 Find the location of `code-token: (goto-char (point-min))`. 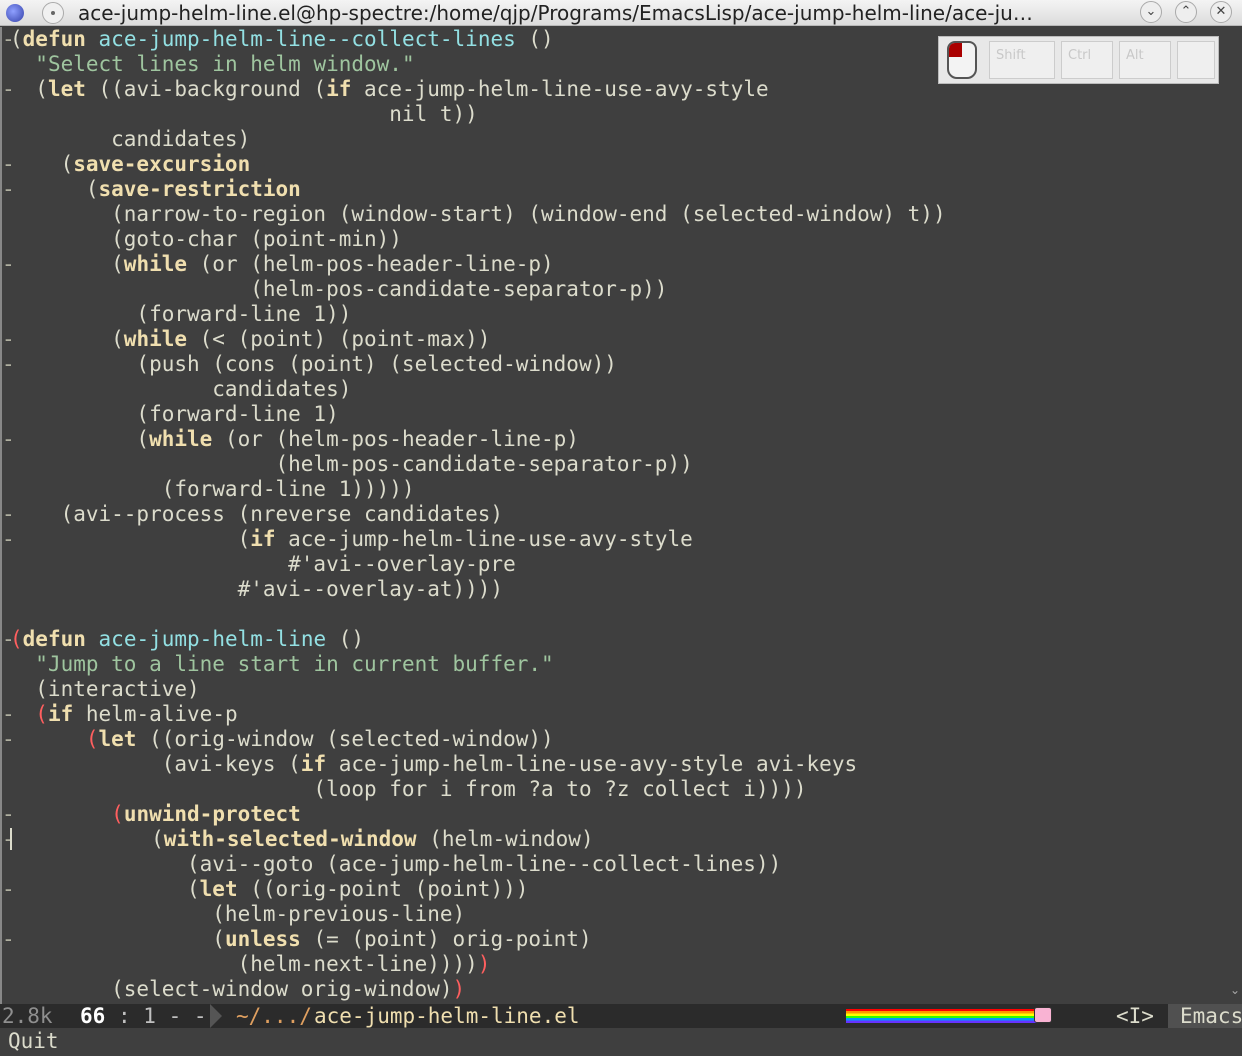

code-token: (goto-char (point-min)) is located at coordinates (206, 239).